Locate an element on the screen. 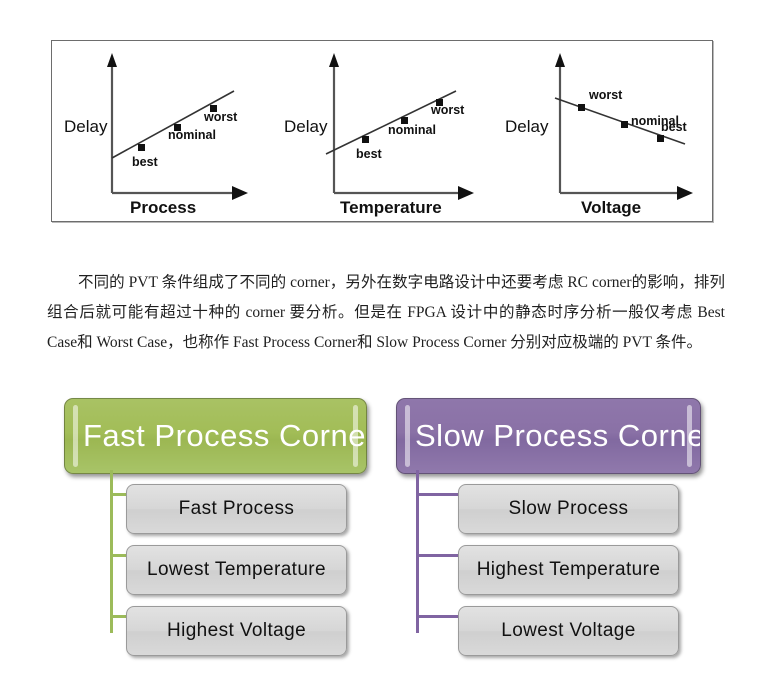  slow-child-box-2: Highest Temperature is located at coordinates (568, 570).